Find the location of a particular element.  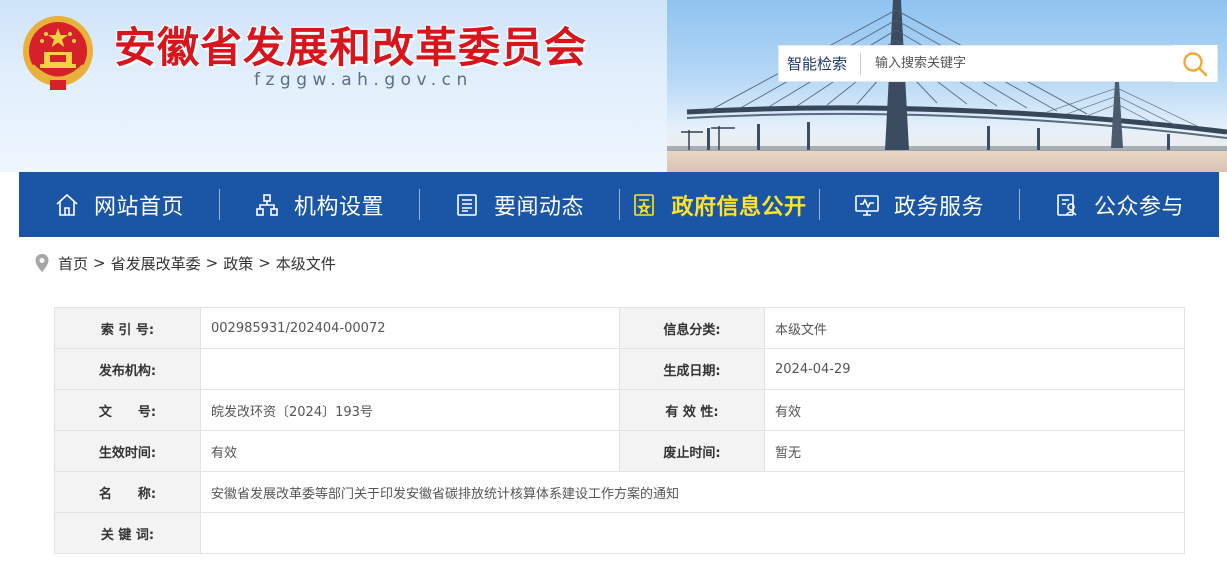

search-button is located at coordinates (1195, 63).